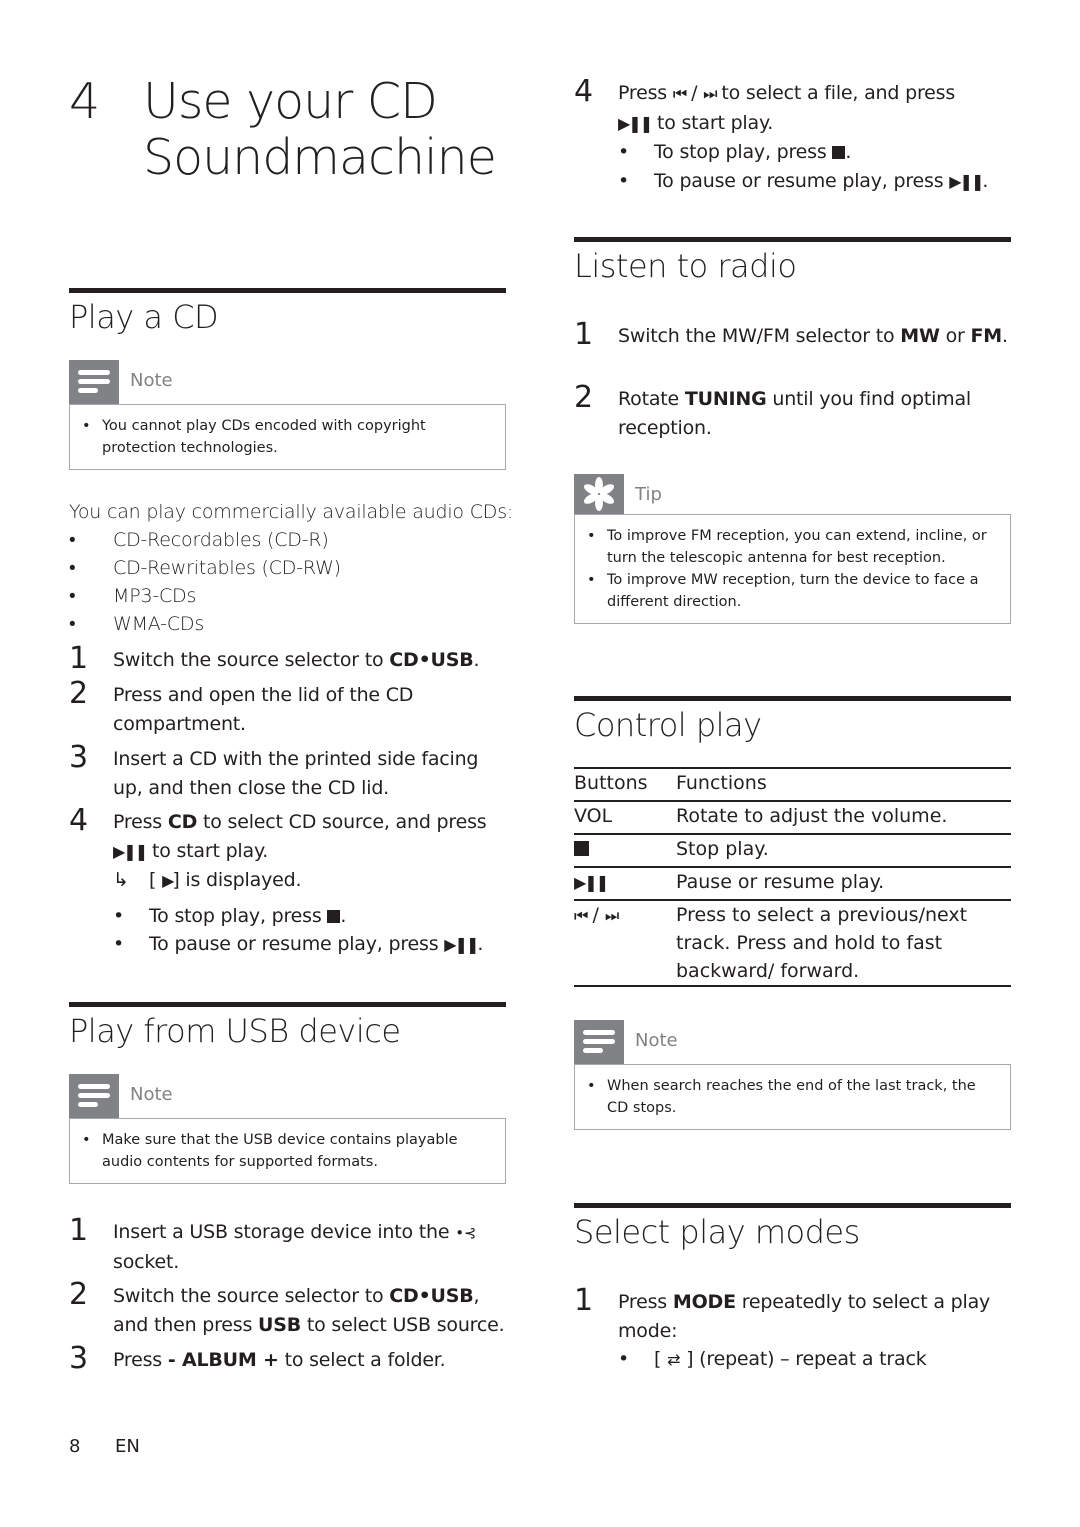 This screenshot has height=1527, width=1080. What do you see at coordinates (75, 1446) in the screenshot?
I see `page-number: 8` at bounding box center [75, 1446].